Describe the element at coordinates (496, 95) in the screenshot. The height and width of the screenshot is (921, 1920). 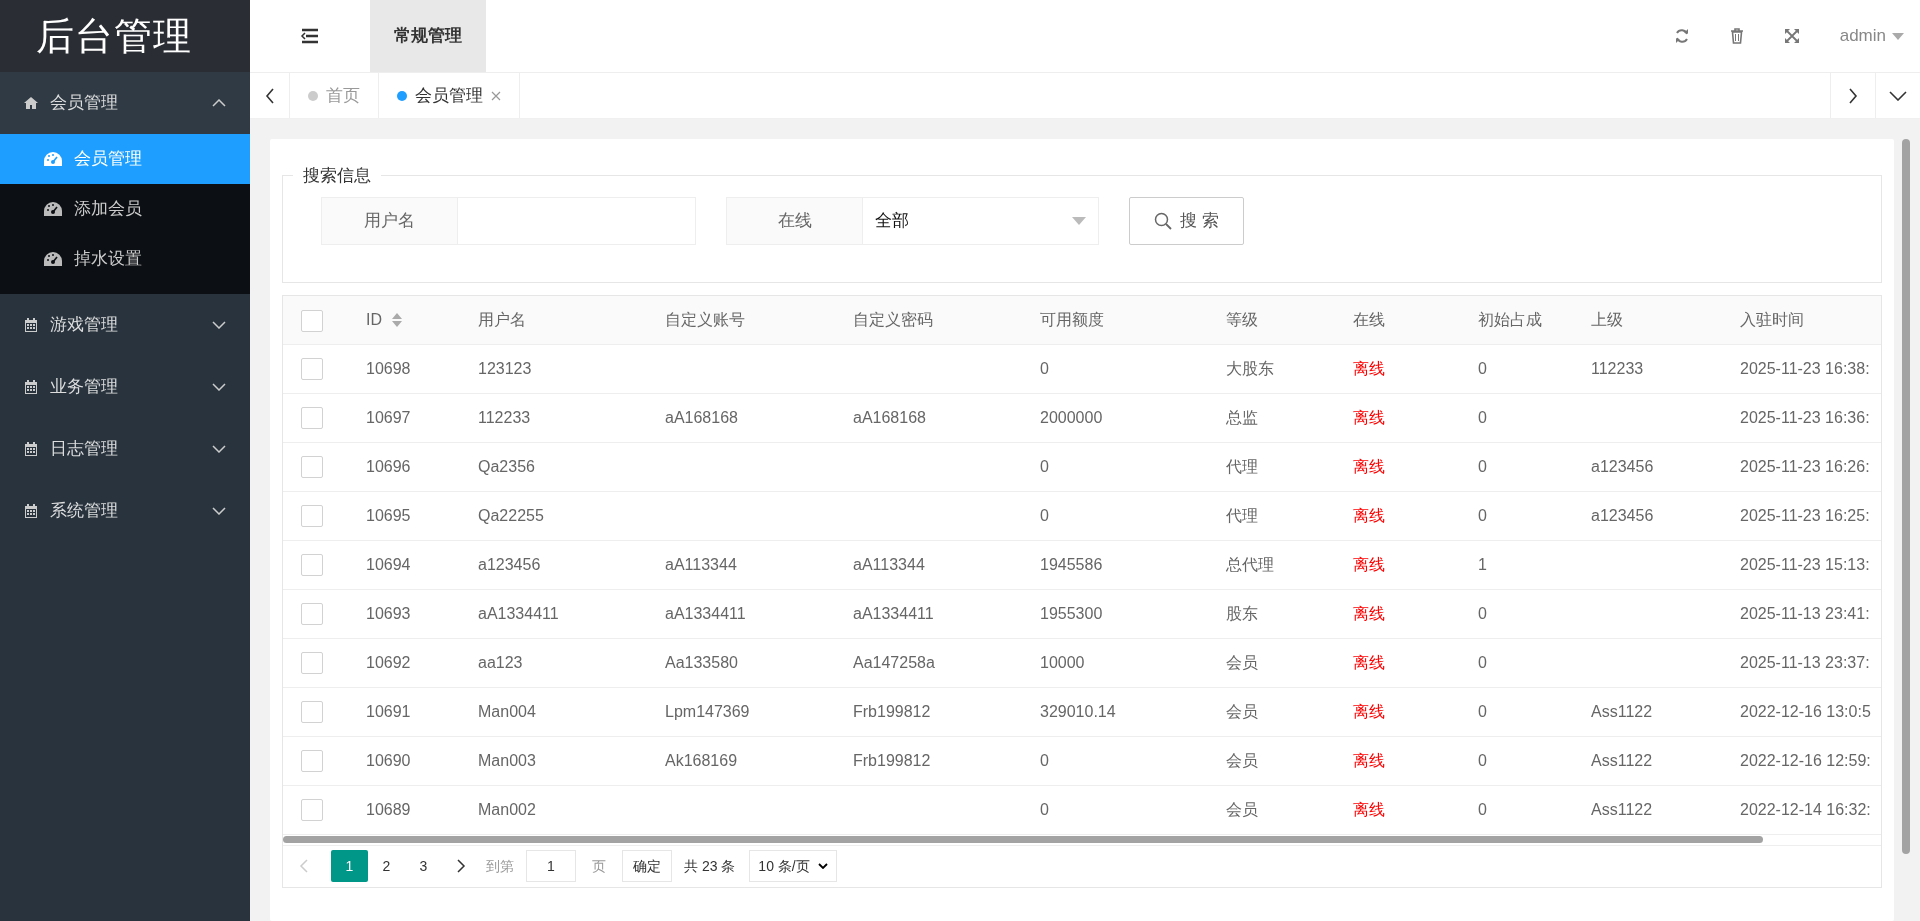
I see `close-icon` at that location.